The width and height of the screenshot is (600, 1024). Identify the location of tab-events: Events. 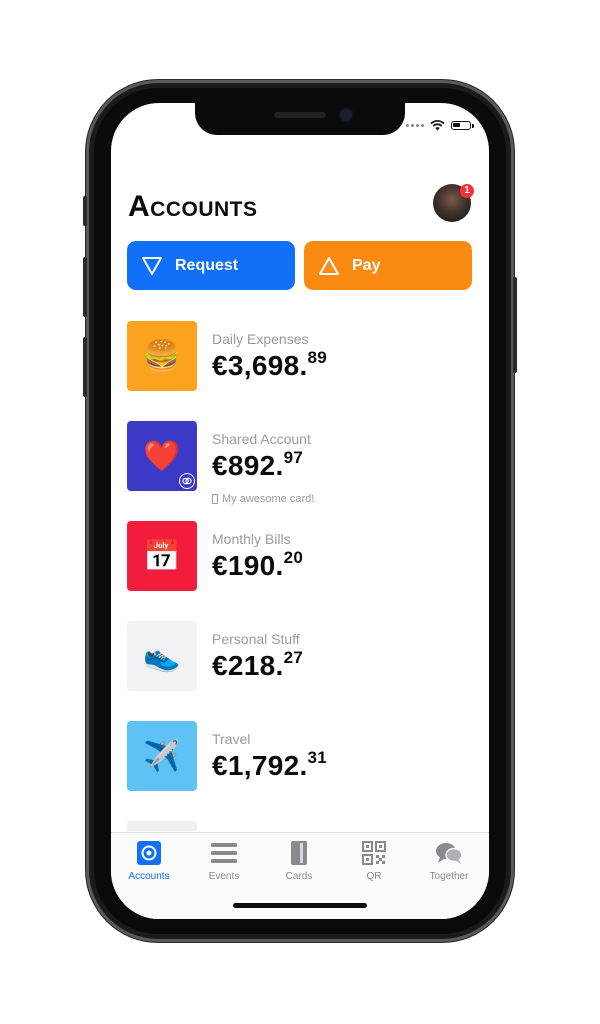
(224, 860).